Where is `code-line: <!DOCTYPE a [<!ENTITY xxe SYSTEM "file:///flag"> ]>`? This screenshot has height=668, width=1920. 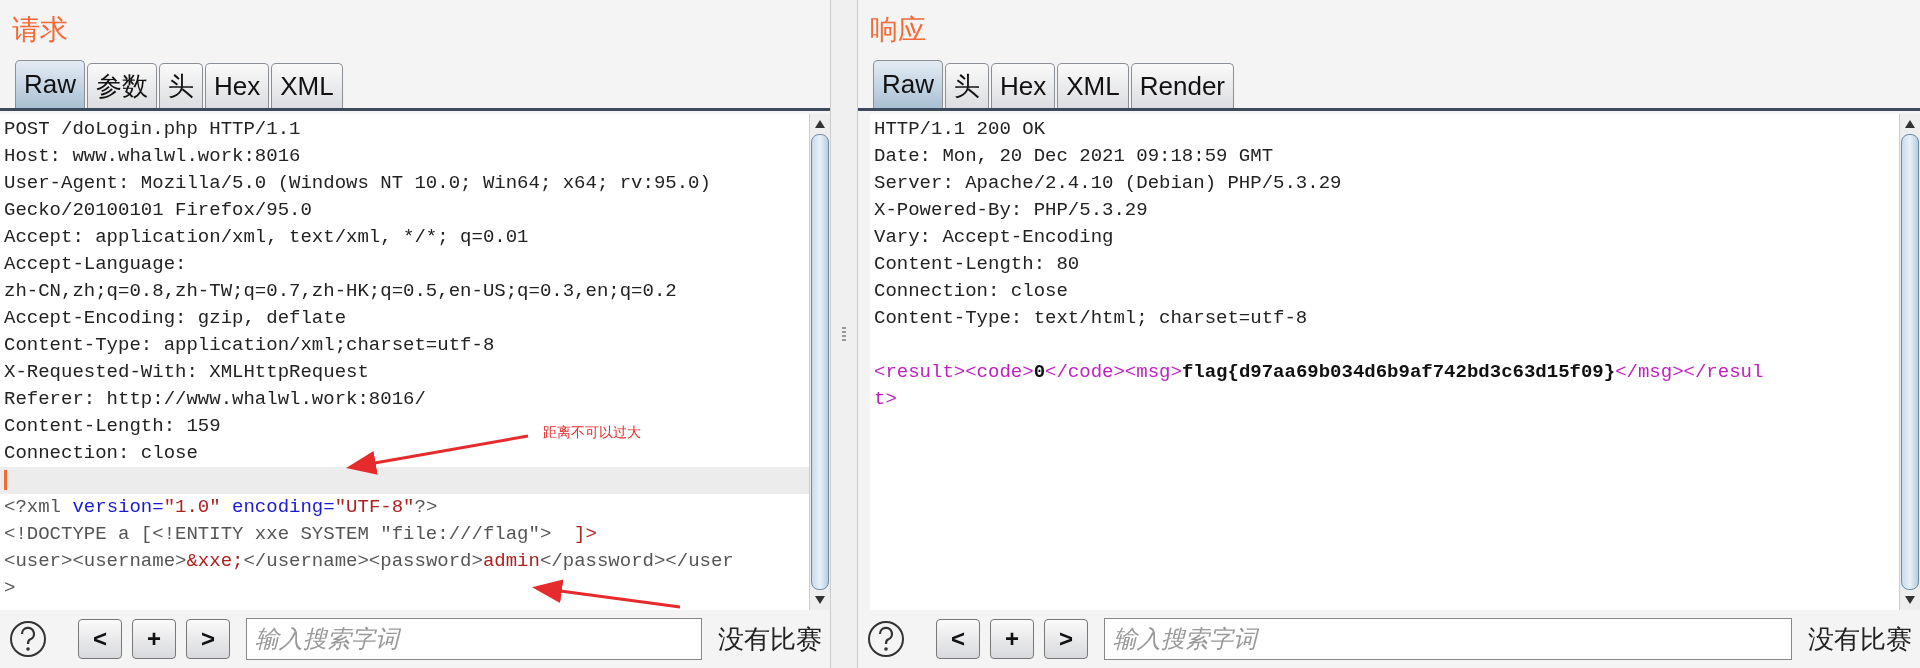
code-line: <!DOCTYPE a [<!ENTITY xxe SYSTEM "file:///flag"> ]> is located at coordinates (300, 534).